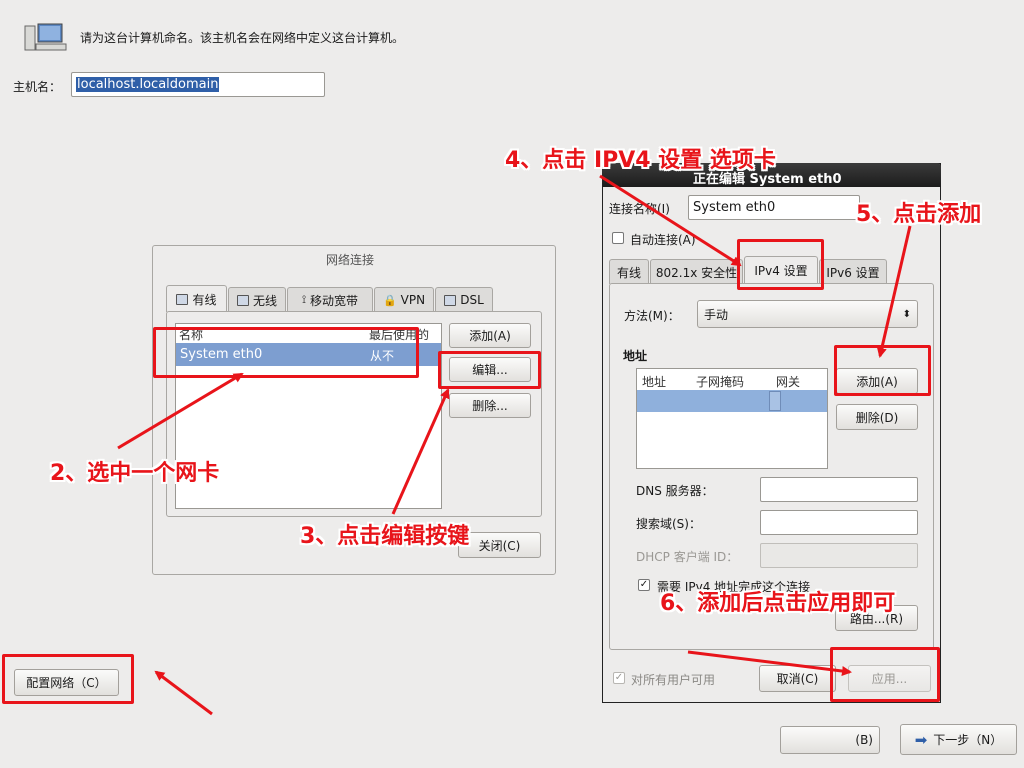  What do you see at coordinates (640, 160) in the screenshot?
I see `annotation-step-4: 4、点击 IPV4 设置 选项卡` at bounding box center [640, 160].